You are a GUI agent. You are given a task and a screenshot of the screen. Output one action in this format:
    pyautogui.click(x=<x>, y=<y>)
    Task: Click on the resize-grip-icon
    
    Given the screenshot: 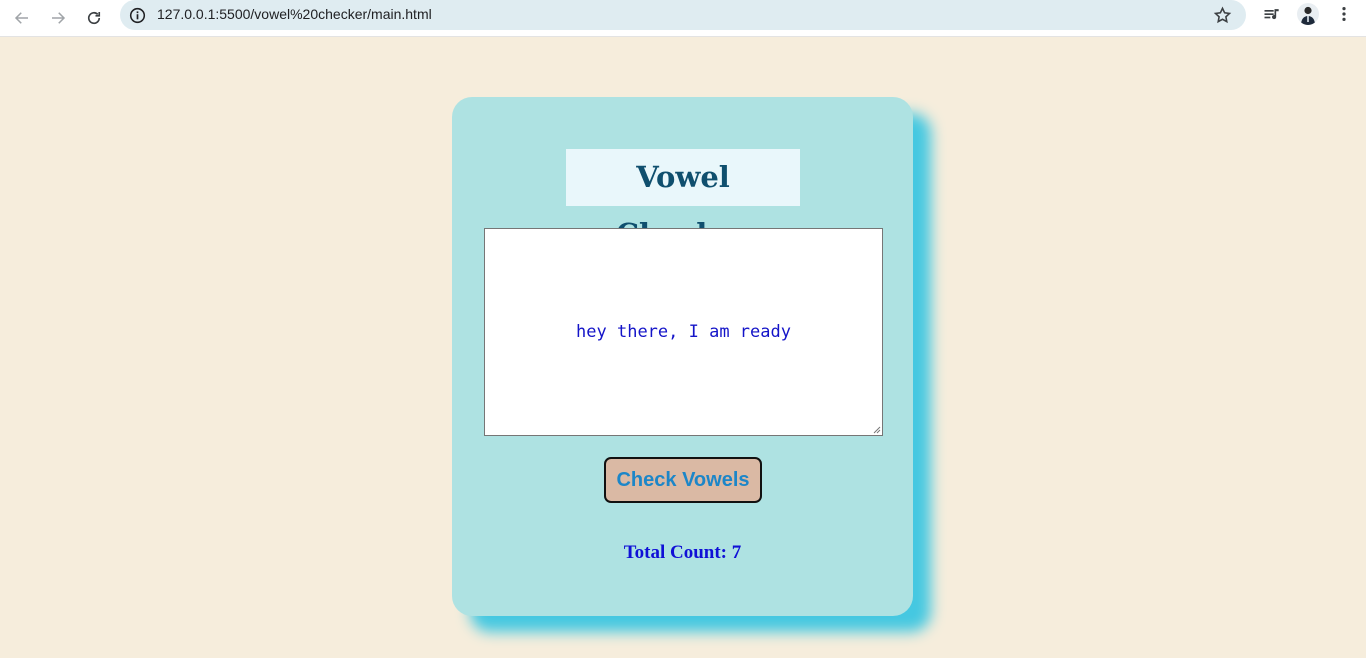 What is the action you would take?
    pyautogui.click(x=876, y=429)
    